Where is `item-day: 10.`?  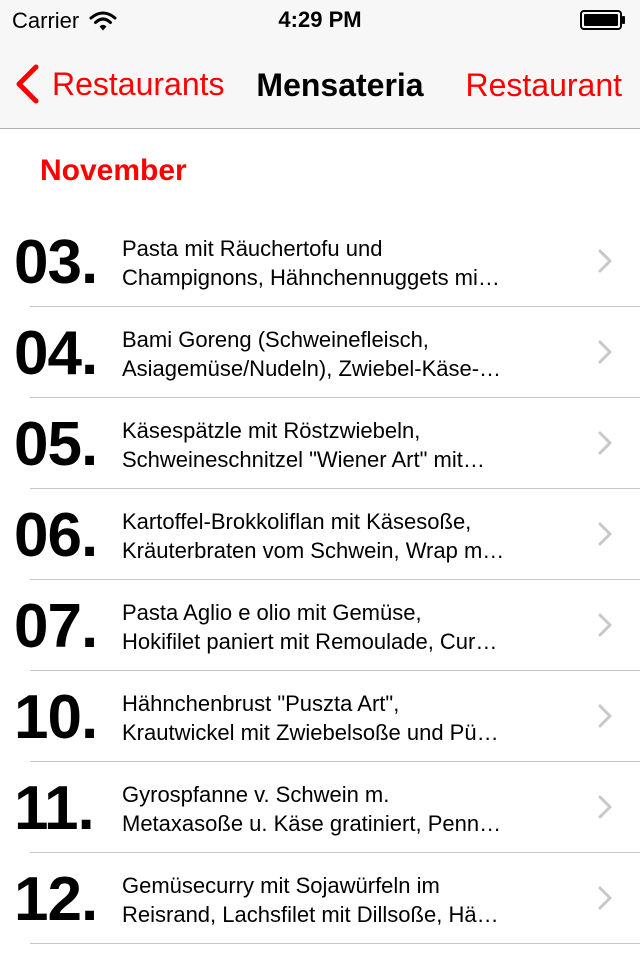 item-day: 10. is located at coordinates (56, 717).